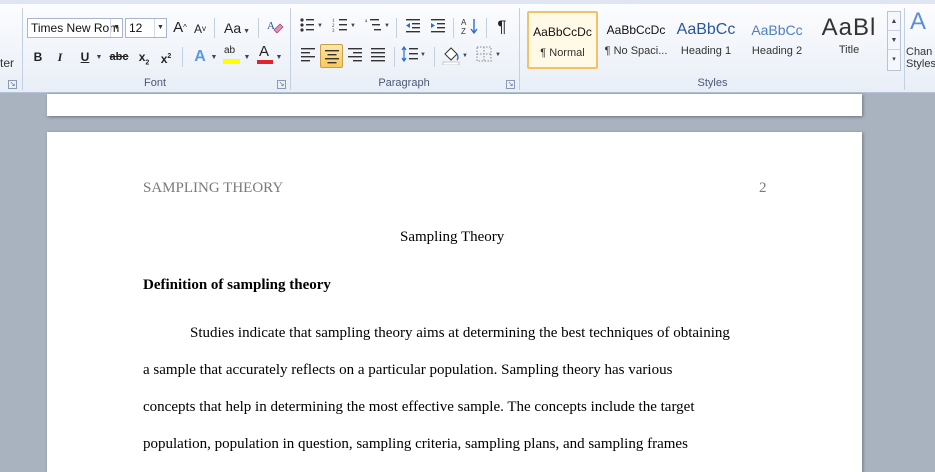 The image size is (935, 472). Describe the element at coordinates (712, 83) in the screenshot. I see `styles-group-label: Styles` at that location.